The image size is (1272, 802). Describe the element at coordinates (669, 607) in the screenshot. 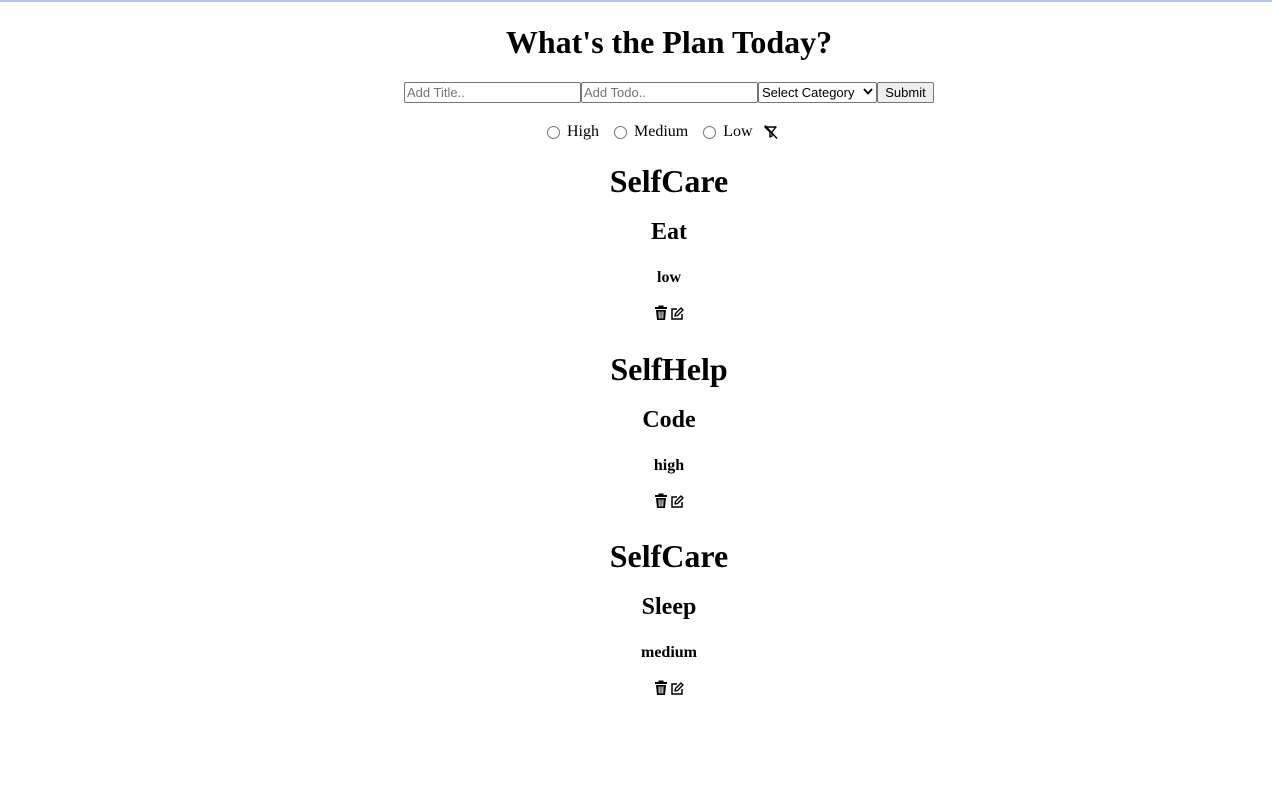

I see `todo-title: Sleep` at that location.